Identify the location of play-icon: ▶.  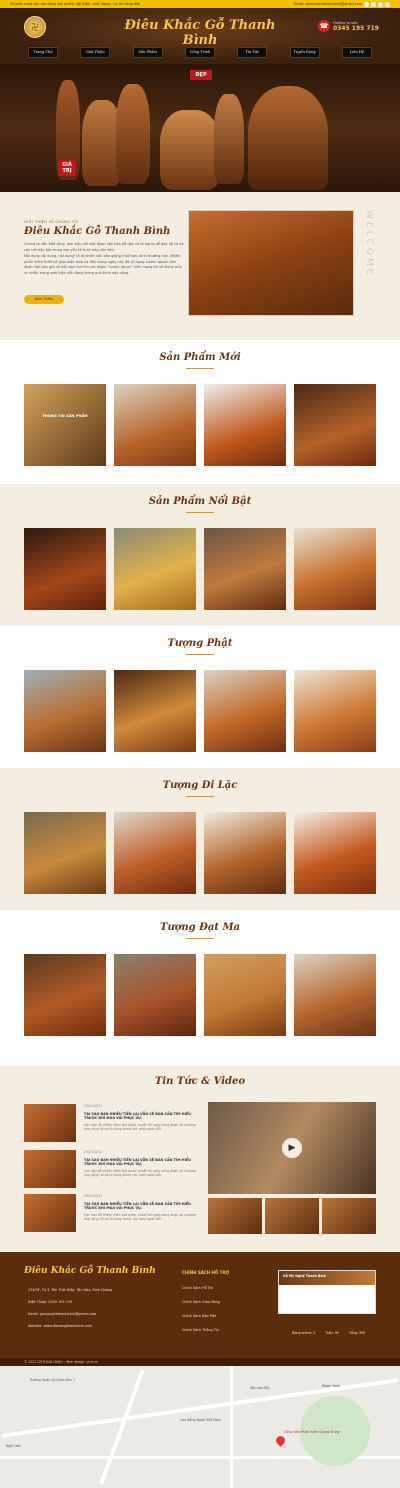
(292, 1148).